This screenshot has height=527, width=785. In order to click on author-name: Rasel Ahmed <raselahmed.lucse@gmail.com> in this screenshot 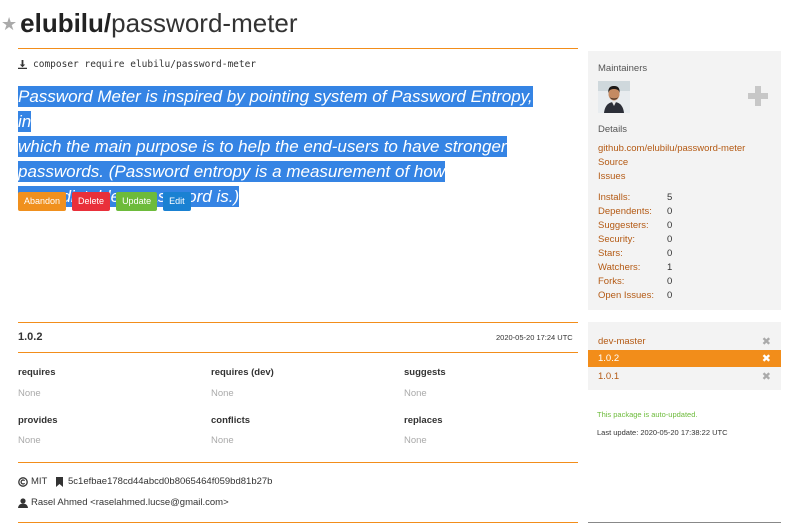, I will do `click(130, 502)`.